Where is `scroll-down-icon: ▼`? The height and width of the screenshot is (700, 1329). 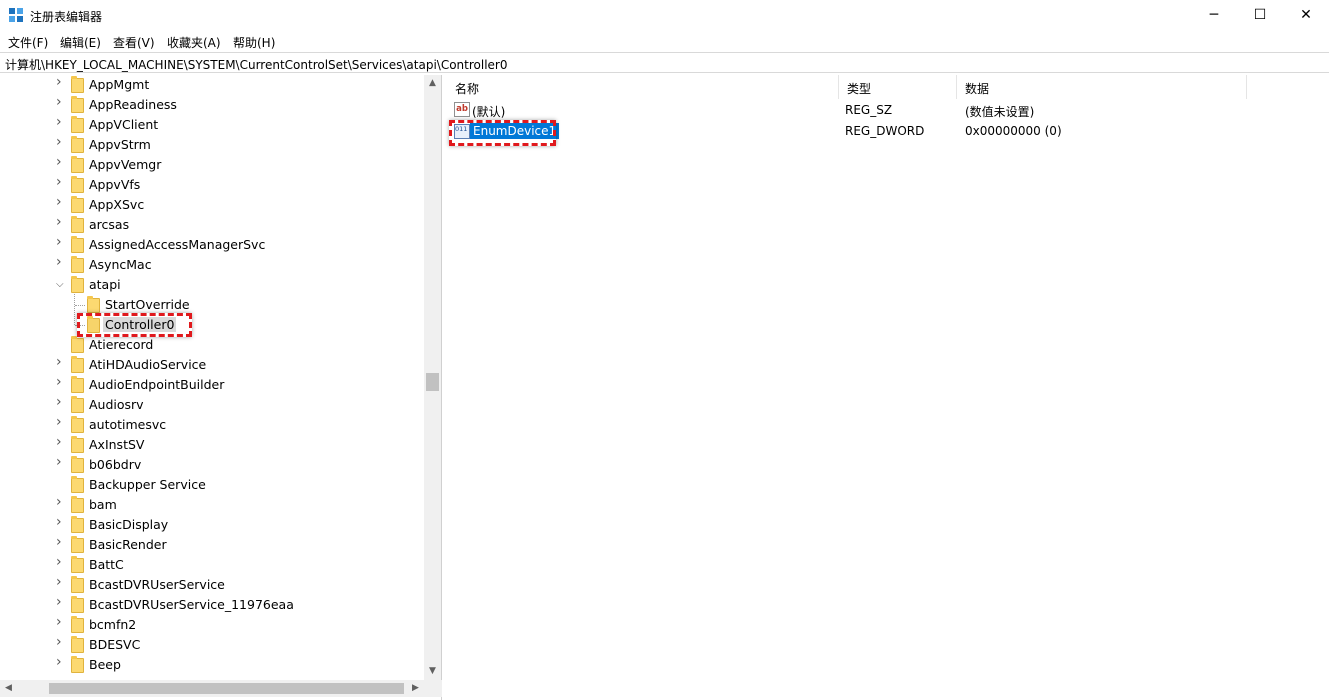
scroll-down-icon: ▼ is located at coordinates (432, 671).